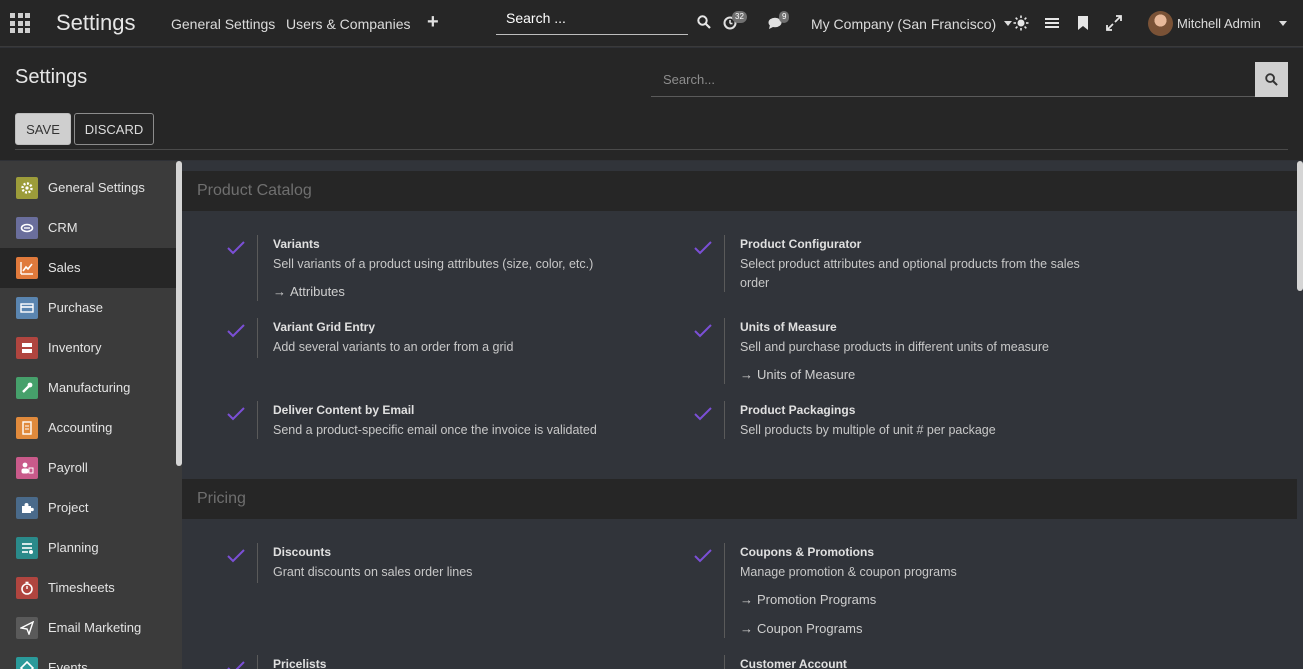  What do you see at coordinates (348, 24) in the screenshot?
I see `menu-users-companies: Users & Companies` at bounding box center [348, 24].